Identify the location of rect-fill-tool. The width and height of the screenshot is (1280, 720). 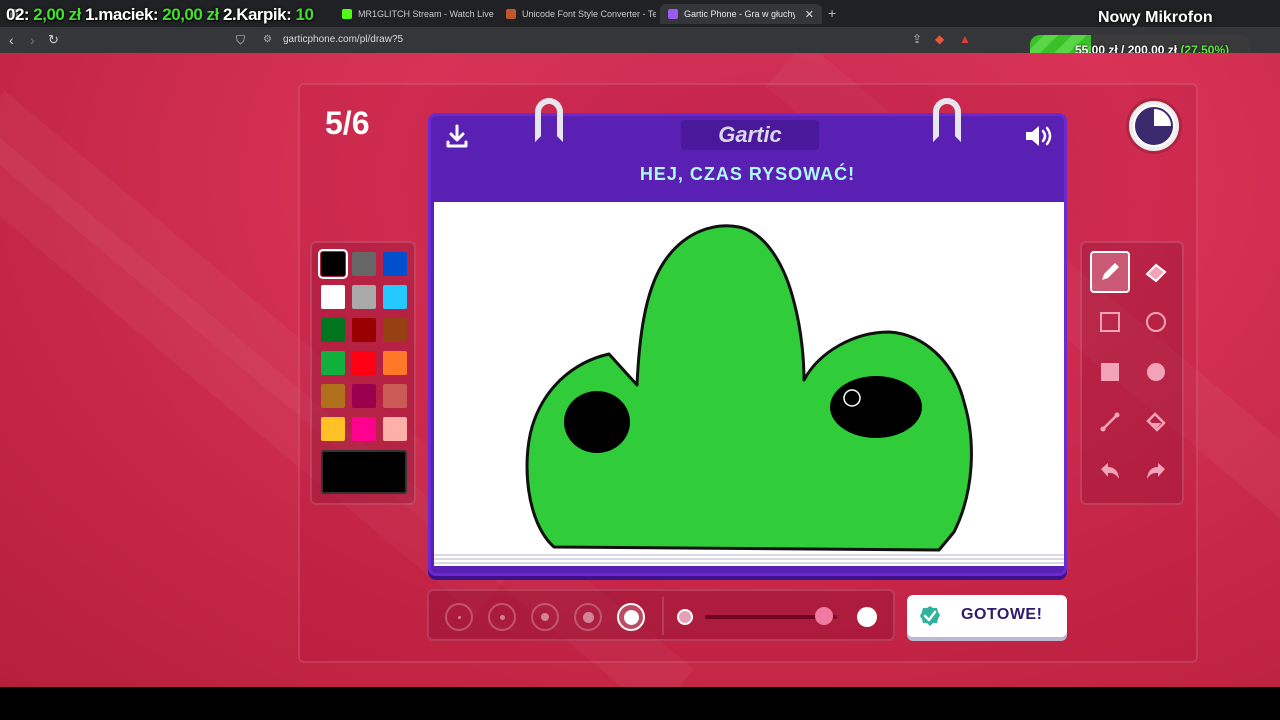
(1110, 372).